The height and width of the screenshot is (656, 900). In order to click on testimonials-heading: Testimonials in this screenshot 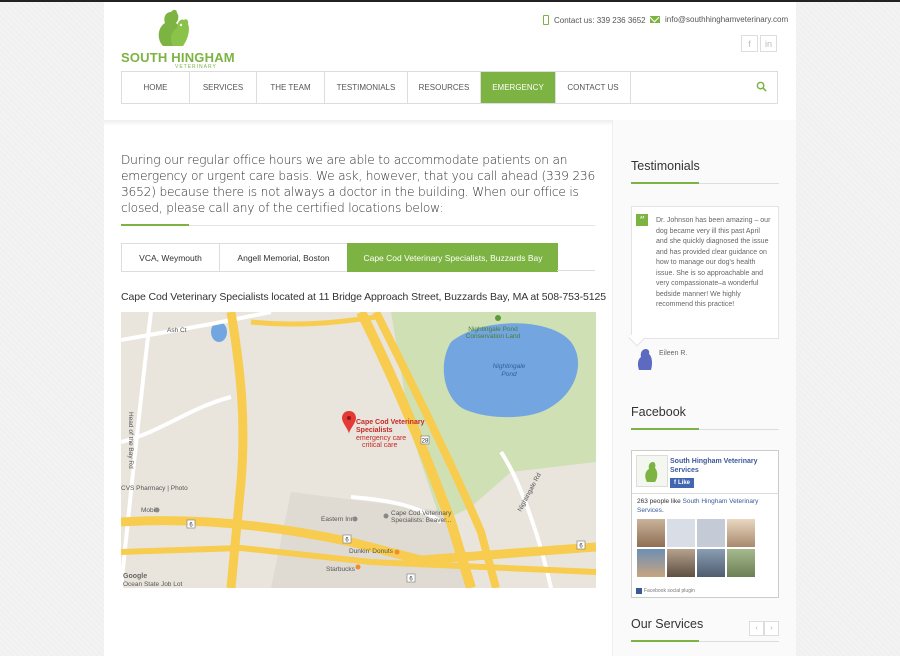, I will do `click(665, 166)`.